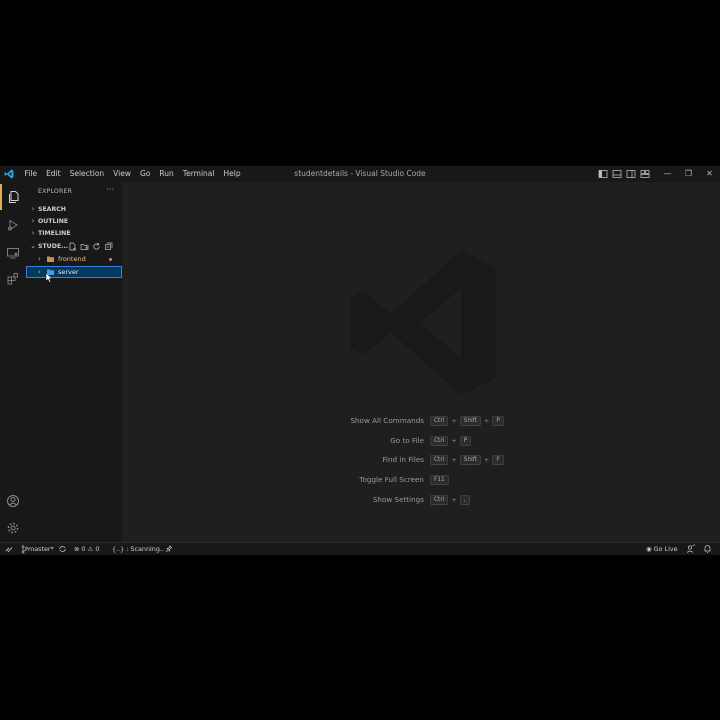 This screenshot has width=720, height=720. Describe the element at coordinates (108, 246) in the screenshot. I see `collapse-all-icon` at that location.